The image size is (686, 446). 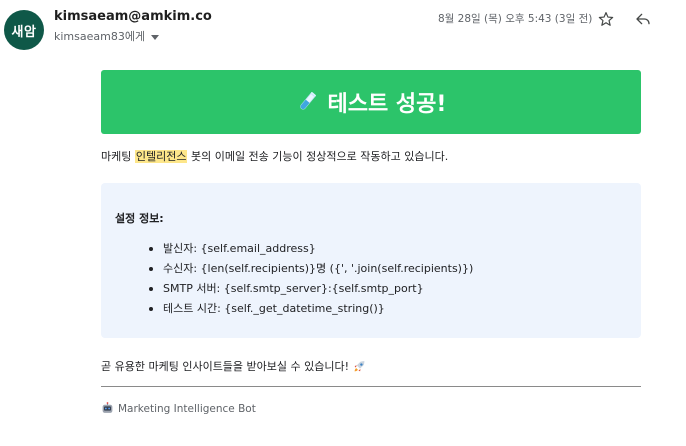 What do you see at coordinates (139, 218) in the screenshot?
I see `settings-info-title: 설정 정보:` at bounding box center [139, 218].